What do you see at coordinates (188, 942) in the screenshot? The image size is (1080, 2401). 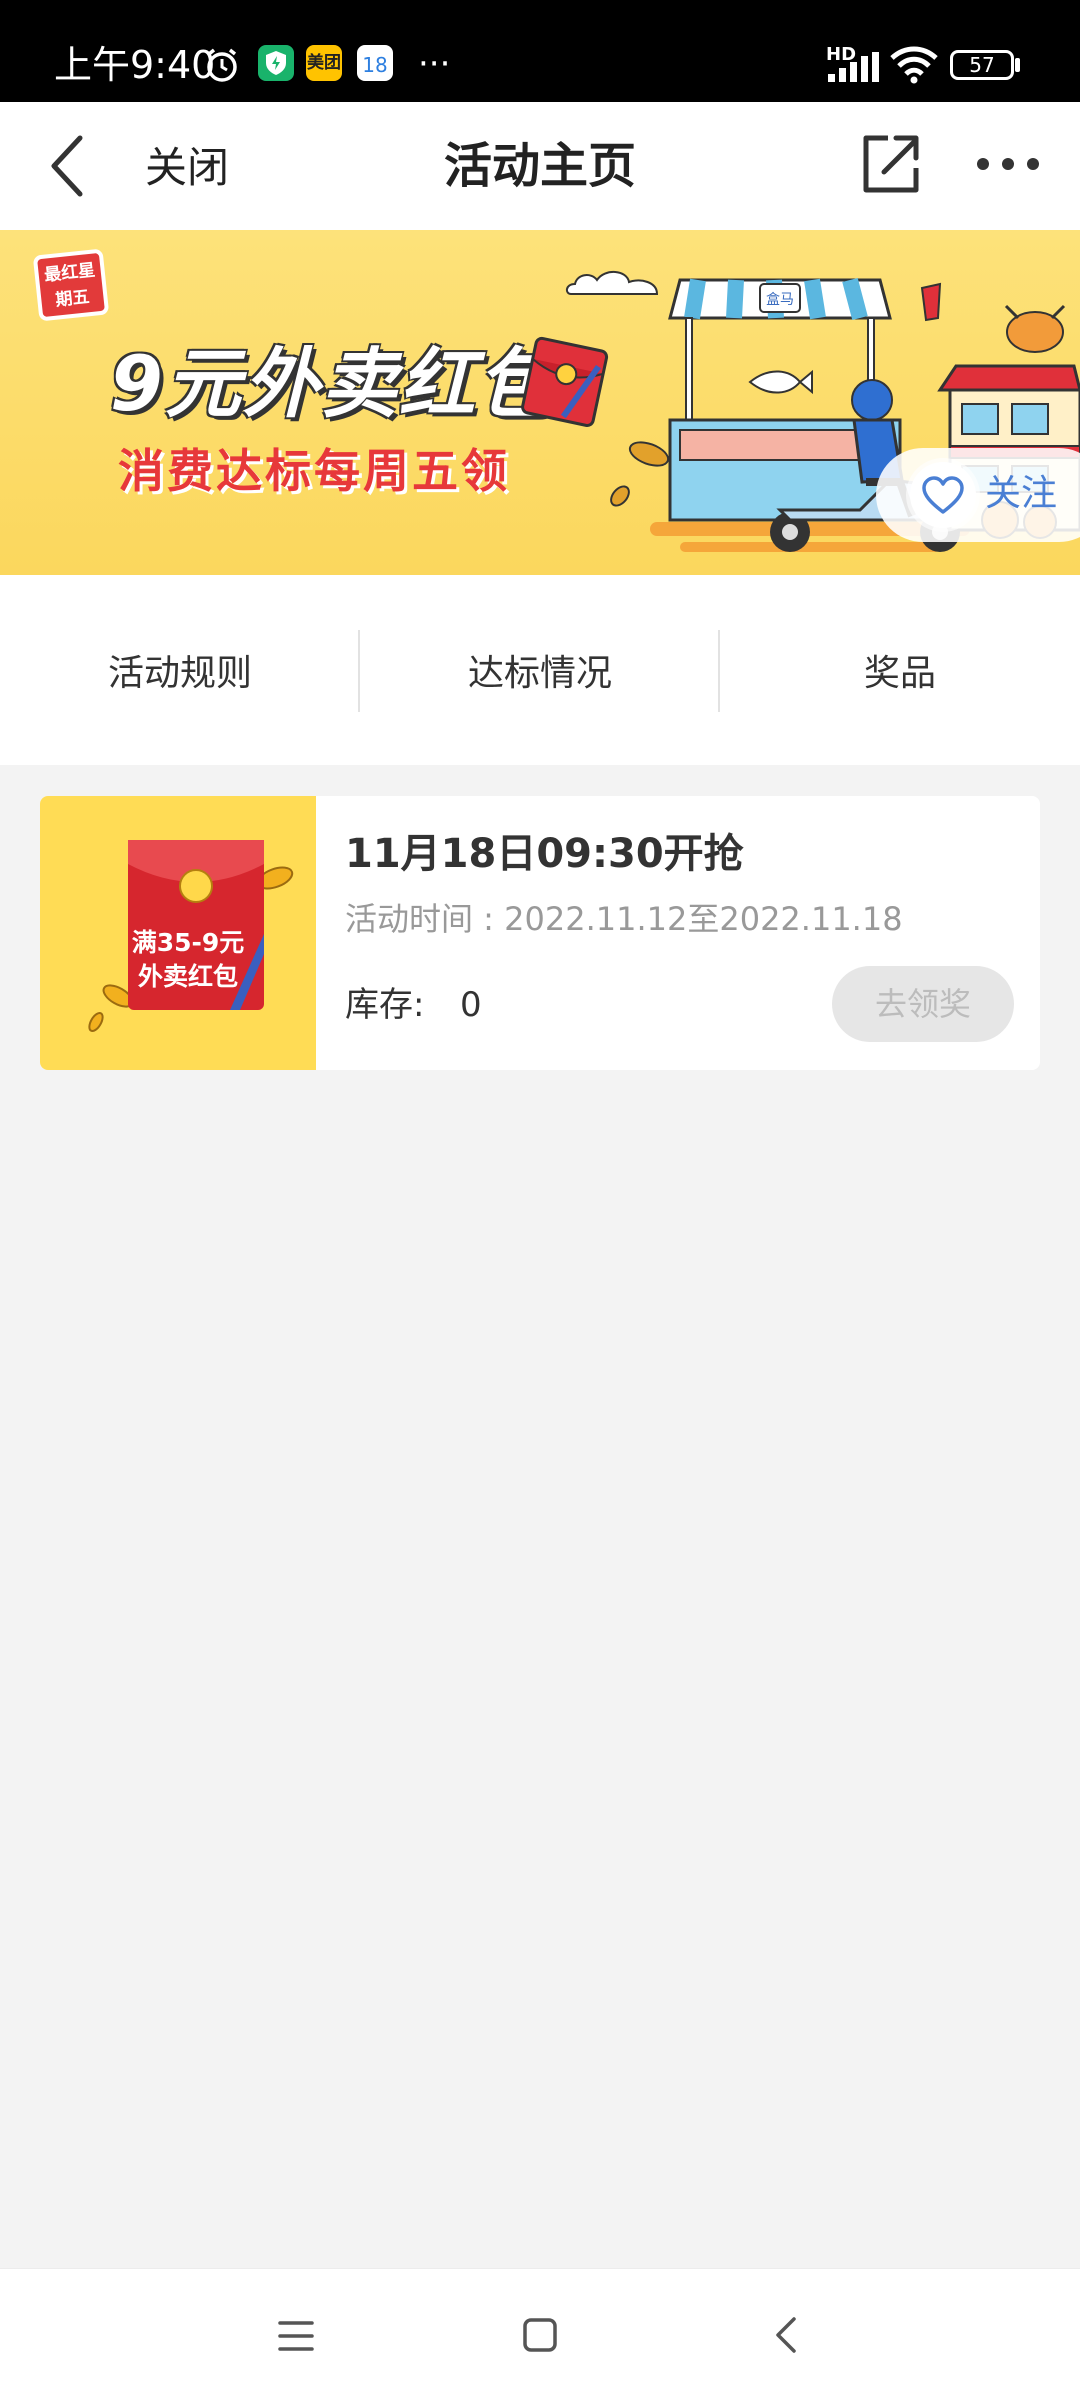 I see `prize-image-line1: 满35-9元` at bounding box center [188, 942].